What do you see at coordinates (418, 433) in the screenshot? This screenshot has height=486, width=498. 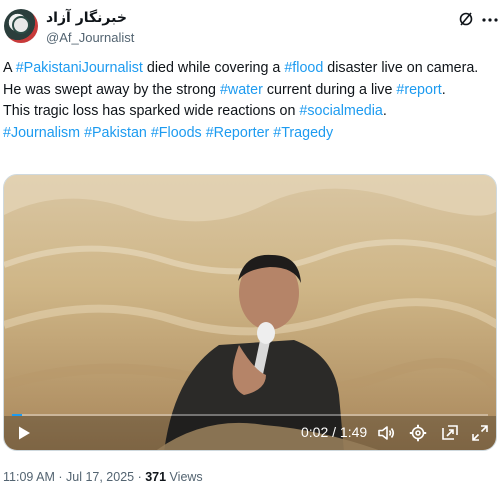 I see `gear-icon` at bounding box center [418, 433].